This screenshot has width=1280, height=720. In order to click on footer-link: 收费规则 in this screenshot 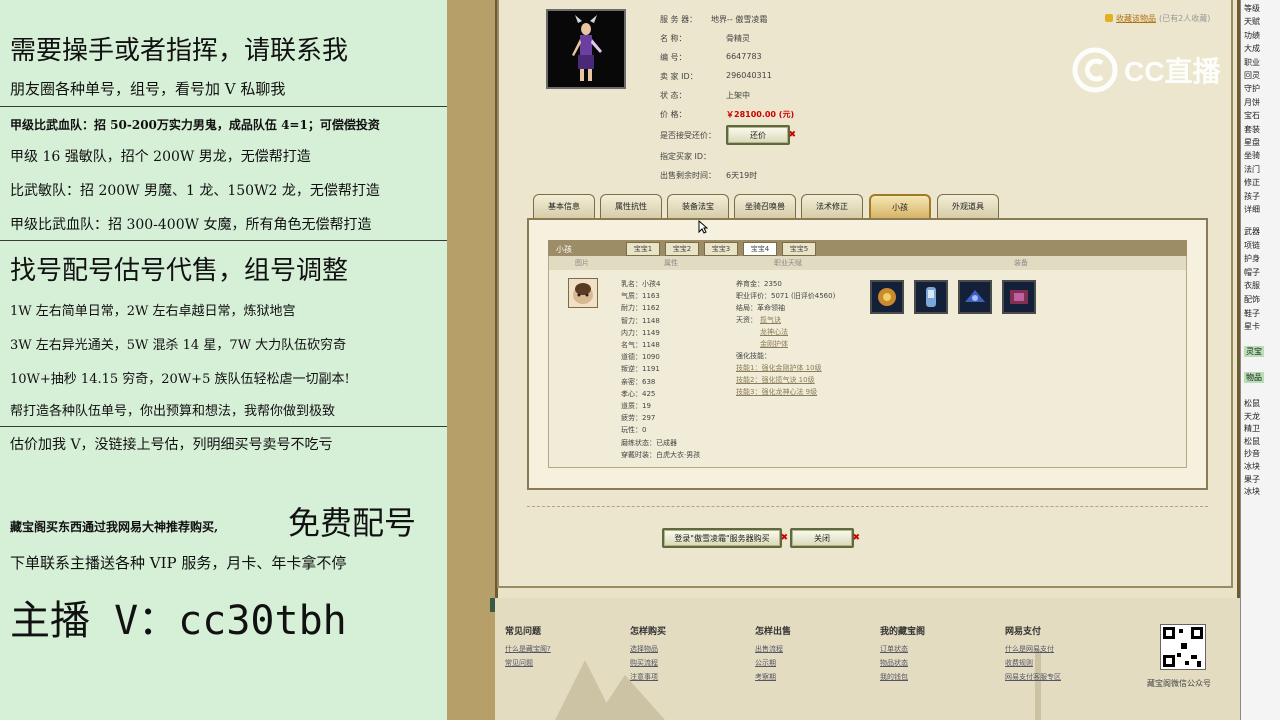, I will do `click(1019, 663)`.